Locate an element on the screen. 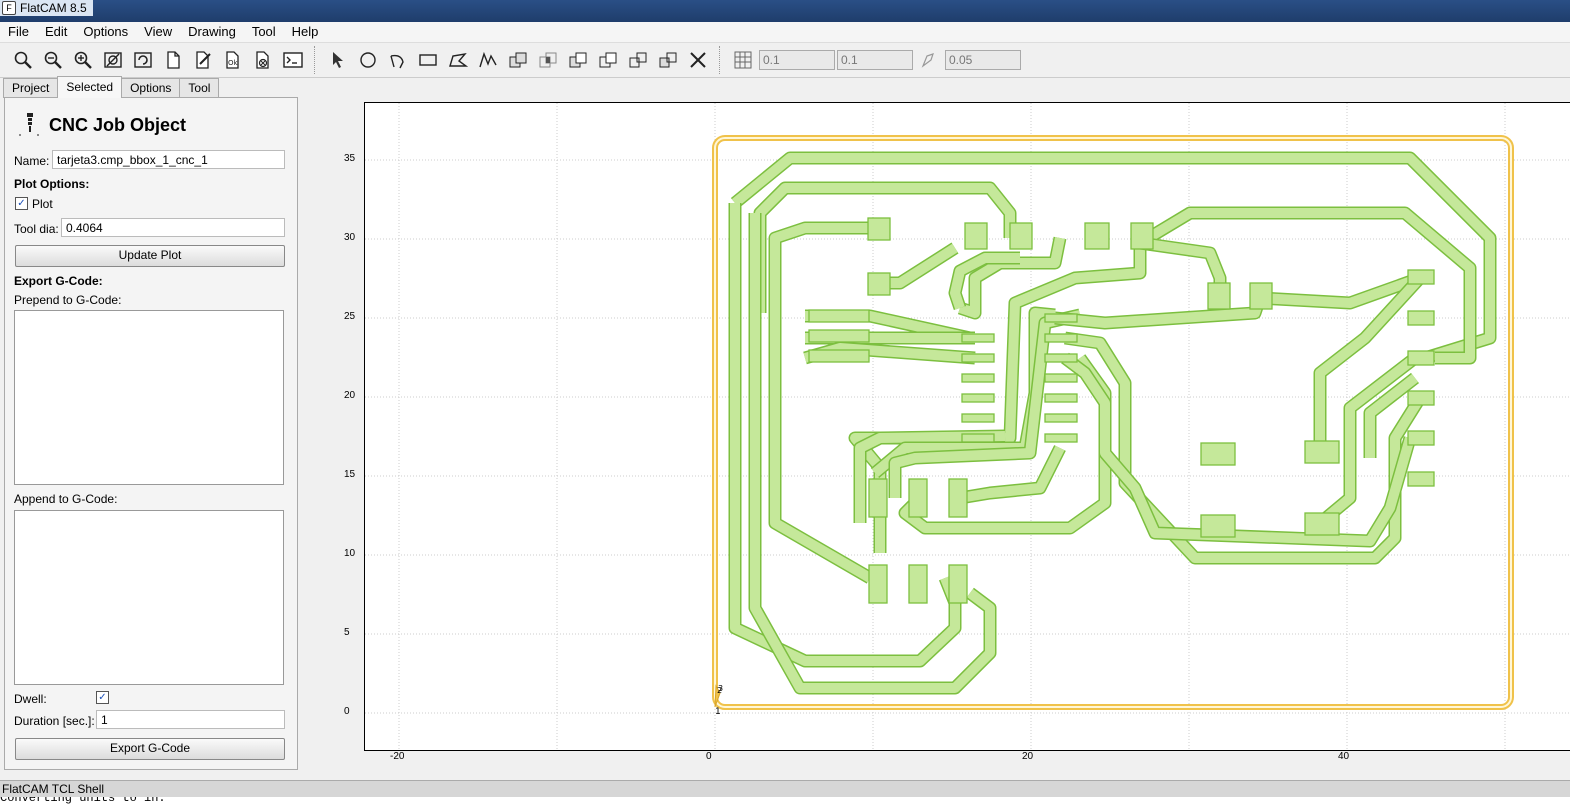 Image resolution: width=1570 pixels, height=809 pixels. menu-tool: Tool is located at coordinates (264, 32).